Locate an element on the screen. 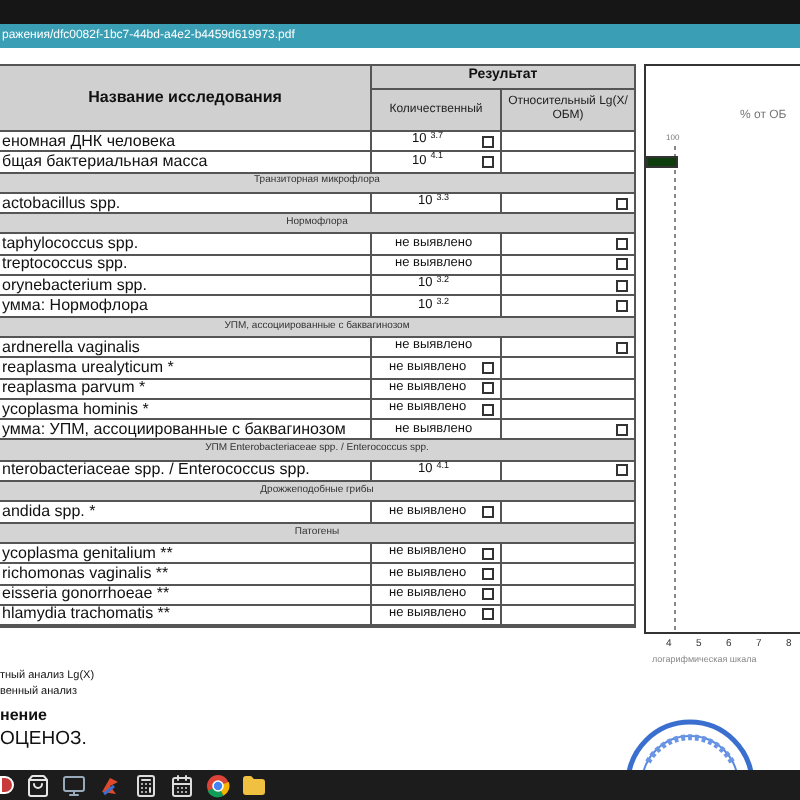  test-name: reaplasma parvum * is located at coordinates (74, 388).